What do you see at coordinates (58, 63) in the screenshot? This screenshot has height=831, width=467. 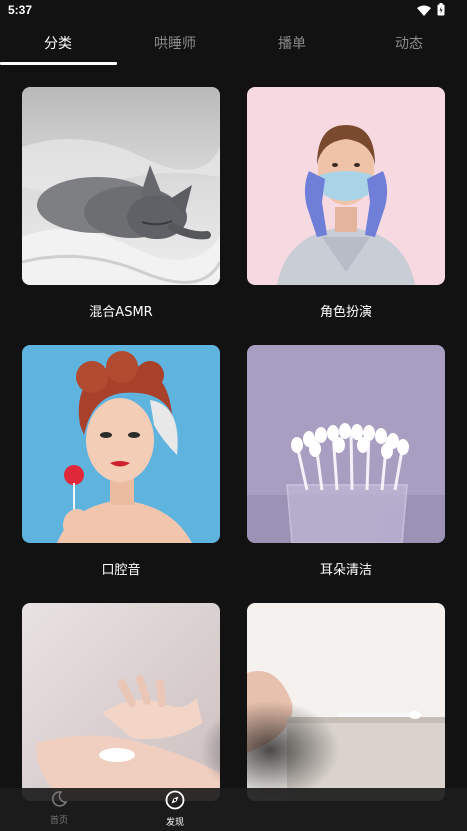 I see `active-tab-indicator` at bounding box center [58, 63].